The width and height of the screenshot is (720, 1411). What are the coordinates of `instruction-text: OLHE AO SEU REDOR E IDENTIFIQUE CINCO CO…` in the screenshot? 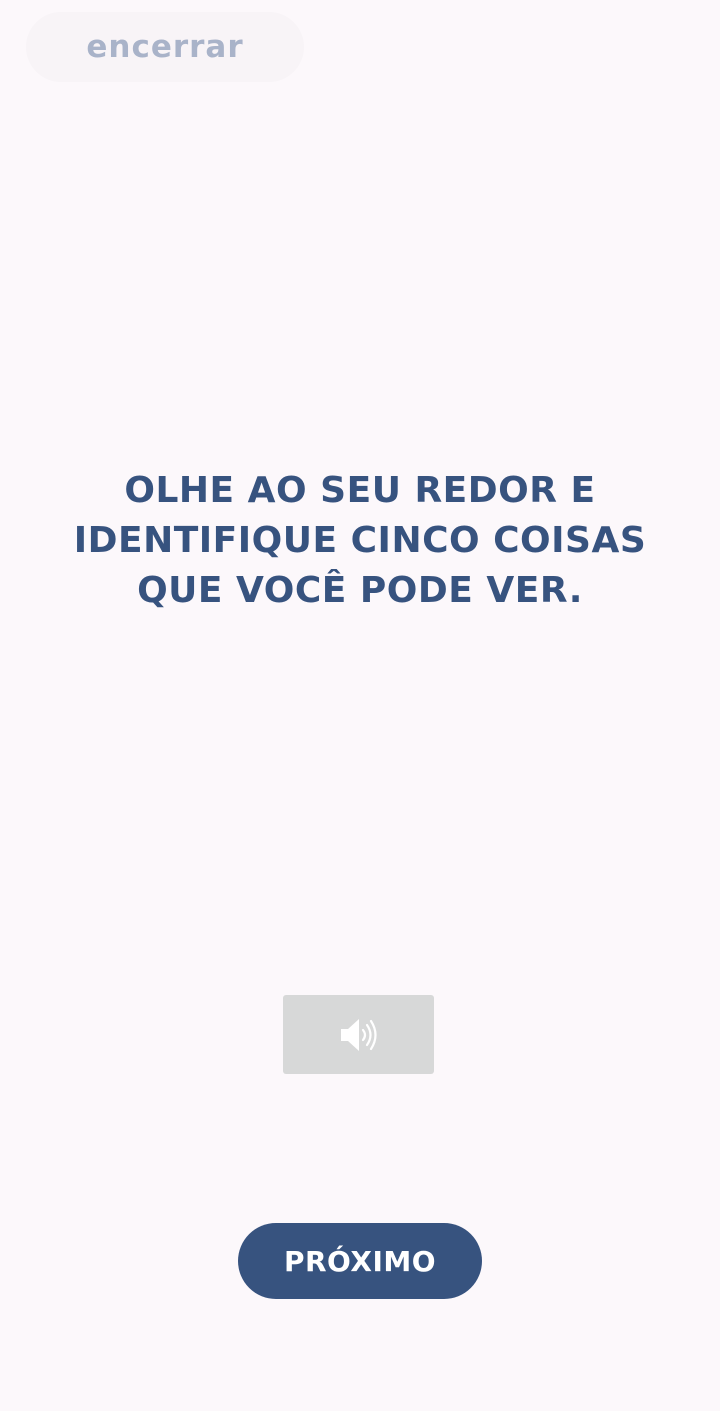 It's located at (360, 540).